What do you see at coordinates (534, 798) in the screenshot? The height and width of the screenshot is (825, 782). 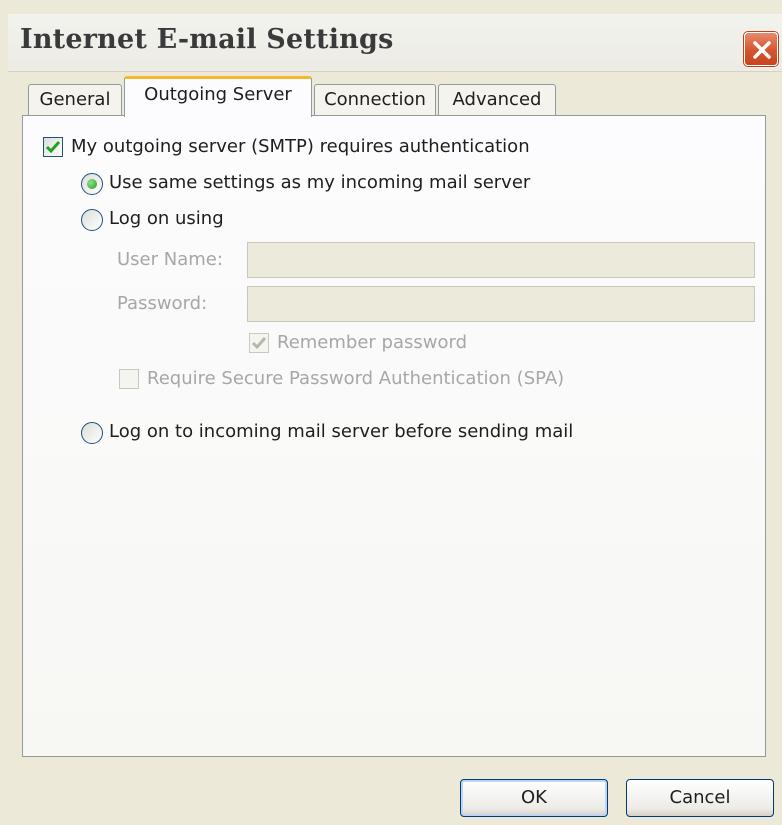 I see `ok-button: OK` at bounding box center [534, 798].